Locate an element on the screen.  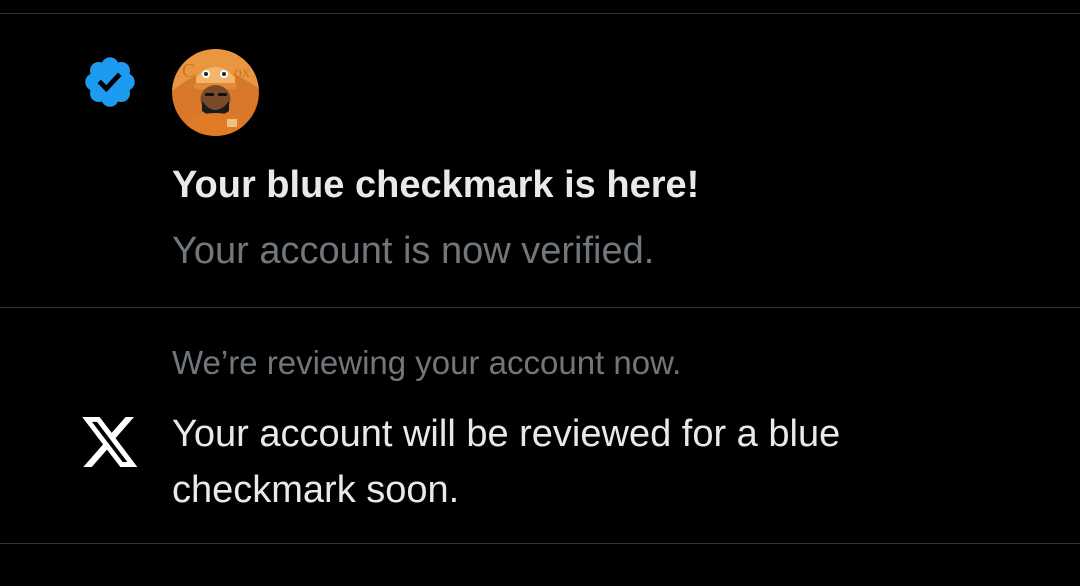
notification-title: Your blue checkmark is here! is located at coordinates (436, 185).